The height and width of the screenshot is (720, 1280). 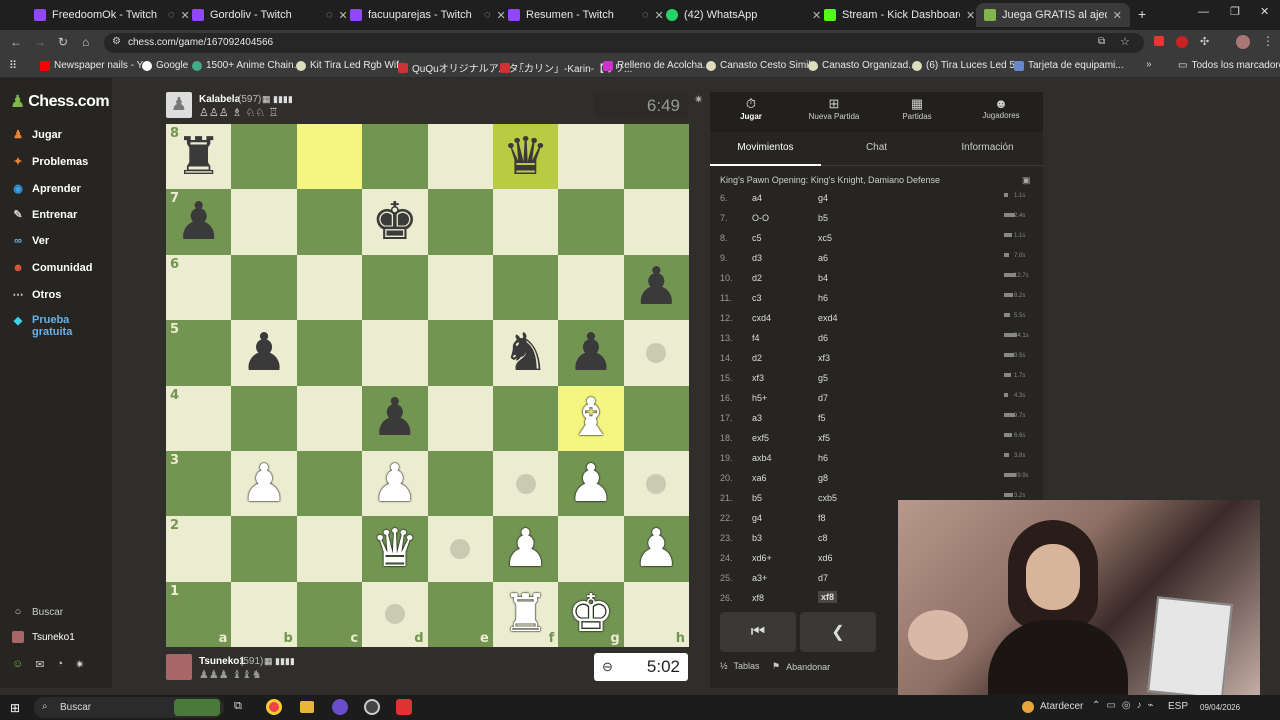 I want to click on square-e5, so click(x=460, y=353).